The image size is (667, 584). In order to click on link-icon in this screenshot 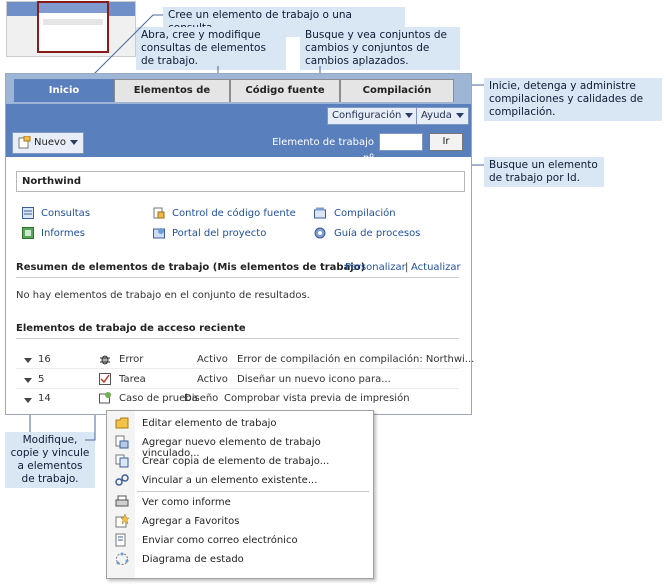, I will do `click(122, 480)`.